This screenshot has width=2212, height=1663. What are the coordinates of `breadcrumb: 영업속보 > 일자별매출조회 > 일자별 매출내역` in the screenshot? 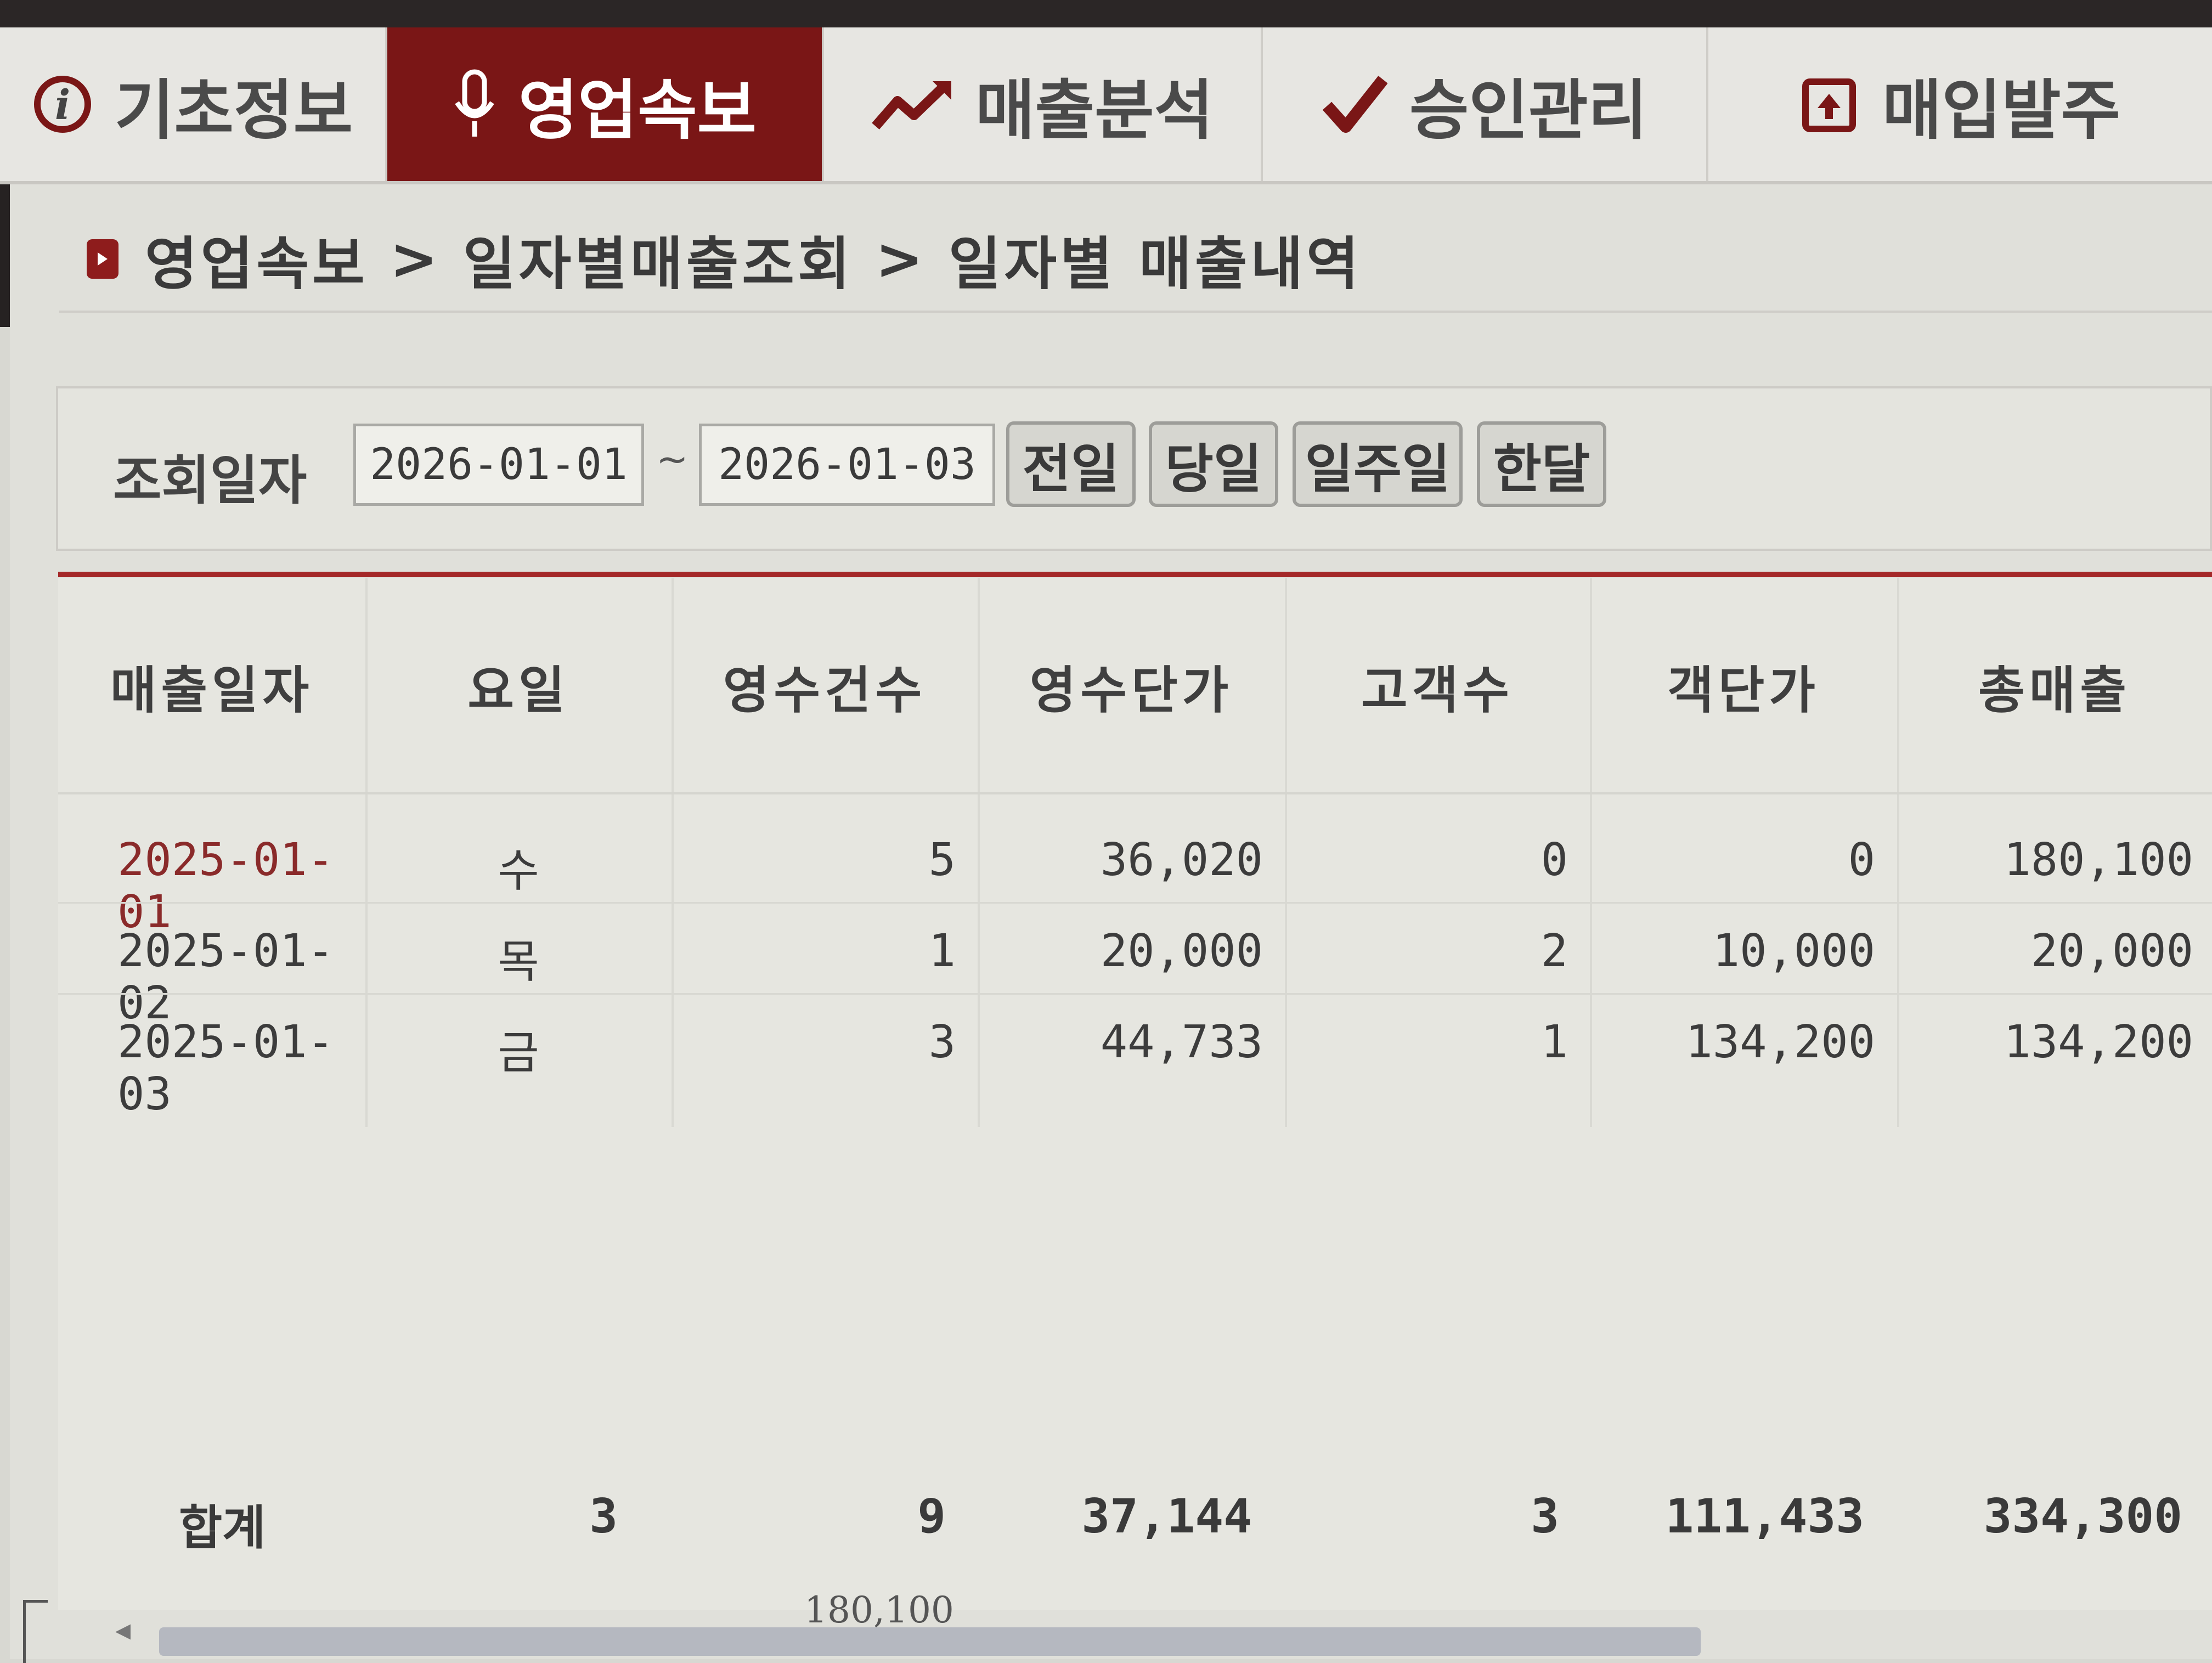 It's located at (725, 258).